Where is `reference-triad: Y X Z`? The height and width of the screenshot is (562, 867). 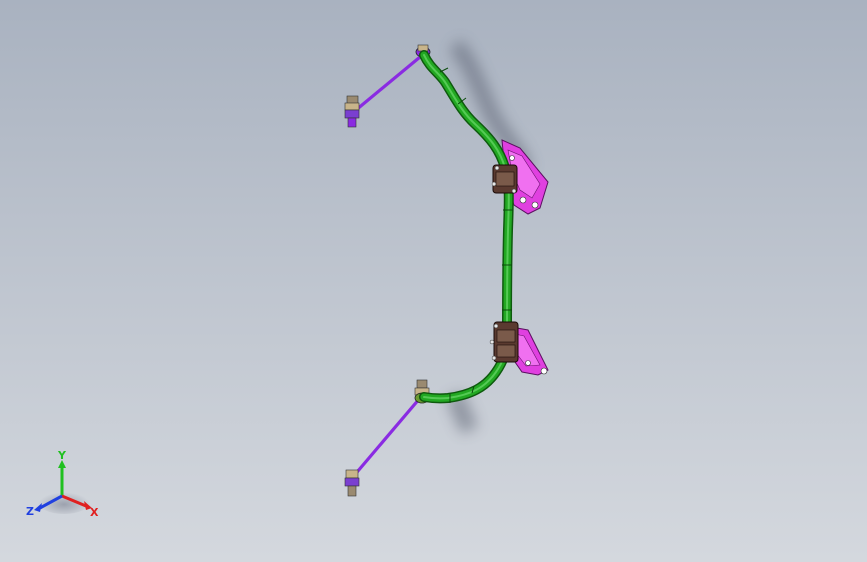
reference-triad: Y X Z is located at coordinates (64, 486).